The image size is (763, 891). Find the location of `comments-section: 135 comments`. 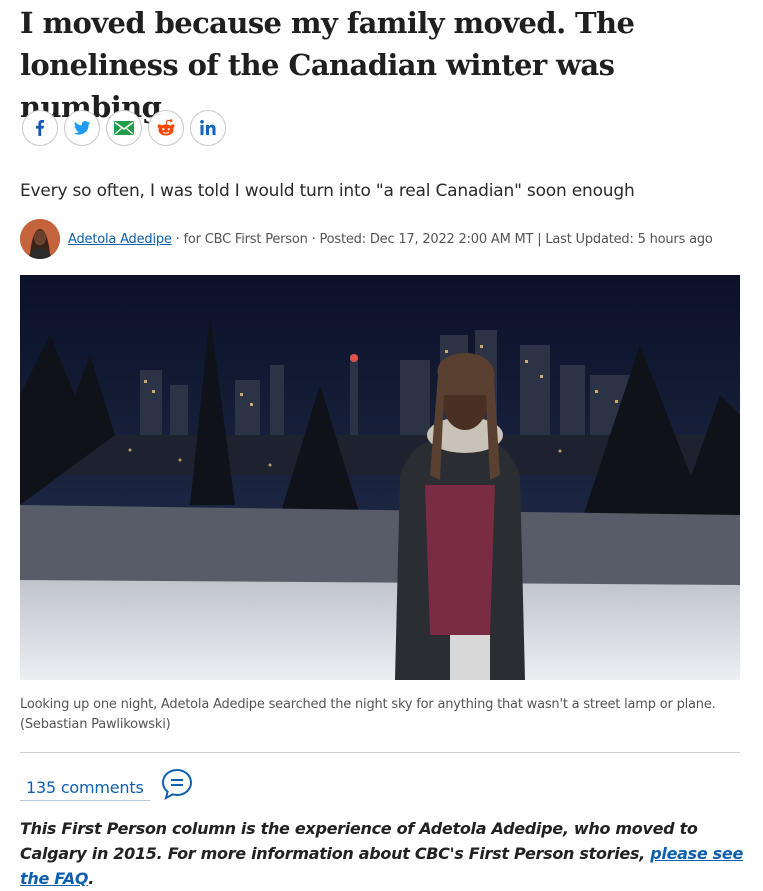

comments-section: 135 comments is located at coordinates (107, 786).